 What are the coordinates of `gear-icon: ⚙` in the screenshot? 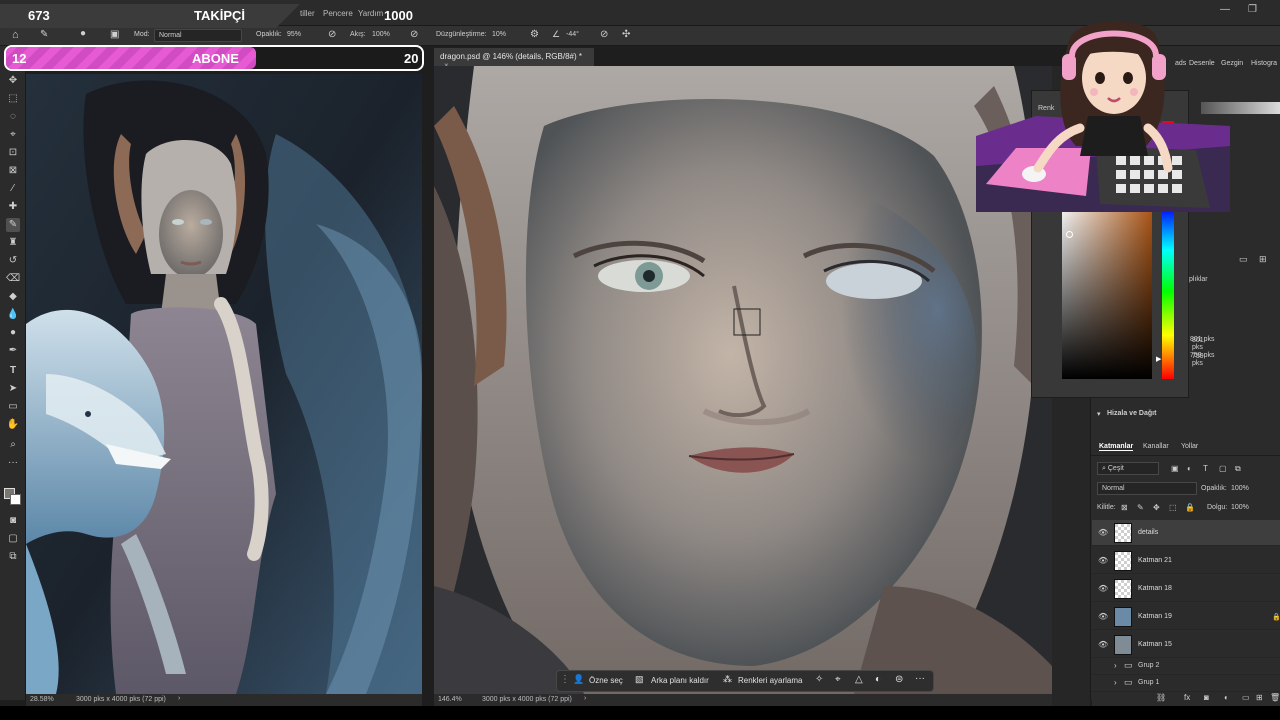 It's located at (534, 34).